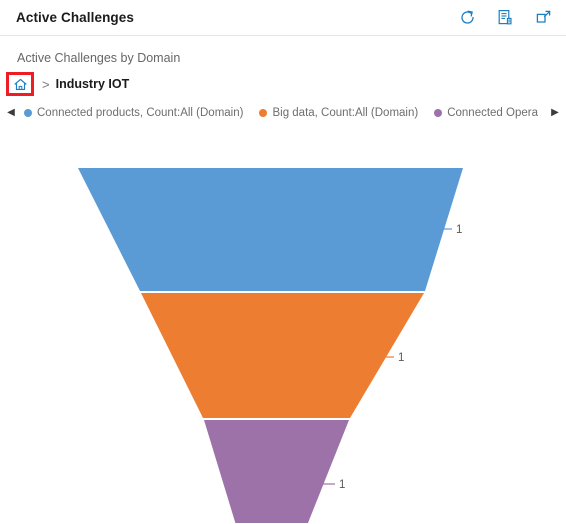 Image resolution: width=566 pixels, height=524 pixels. Describe the element at coordinates (28, 113) in the screenshot. I see `legend-dot-blue` at that location.